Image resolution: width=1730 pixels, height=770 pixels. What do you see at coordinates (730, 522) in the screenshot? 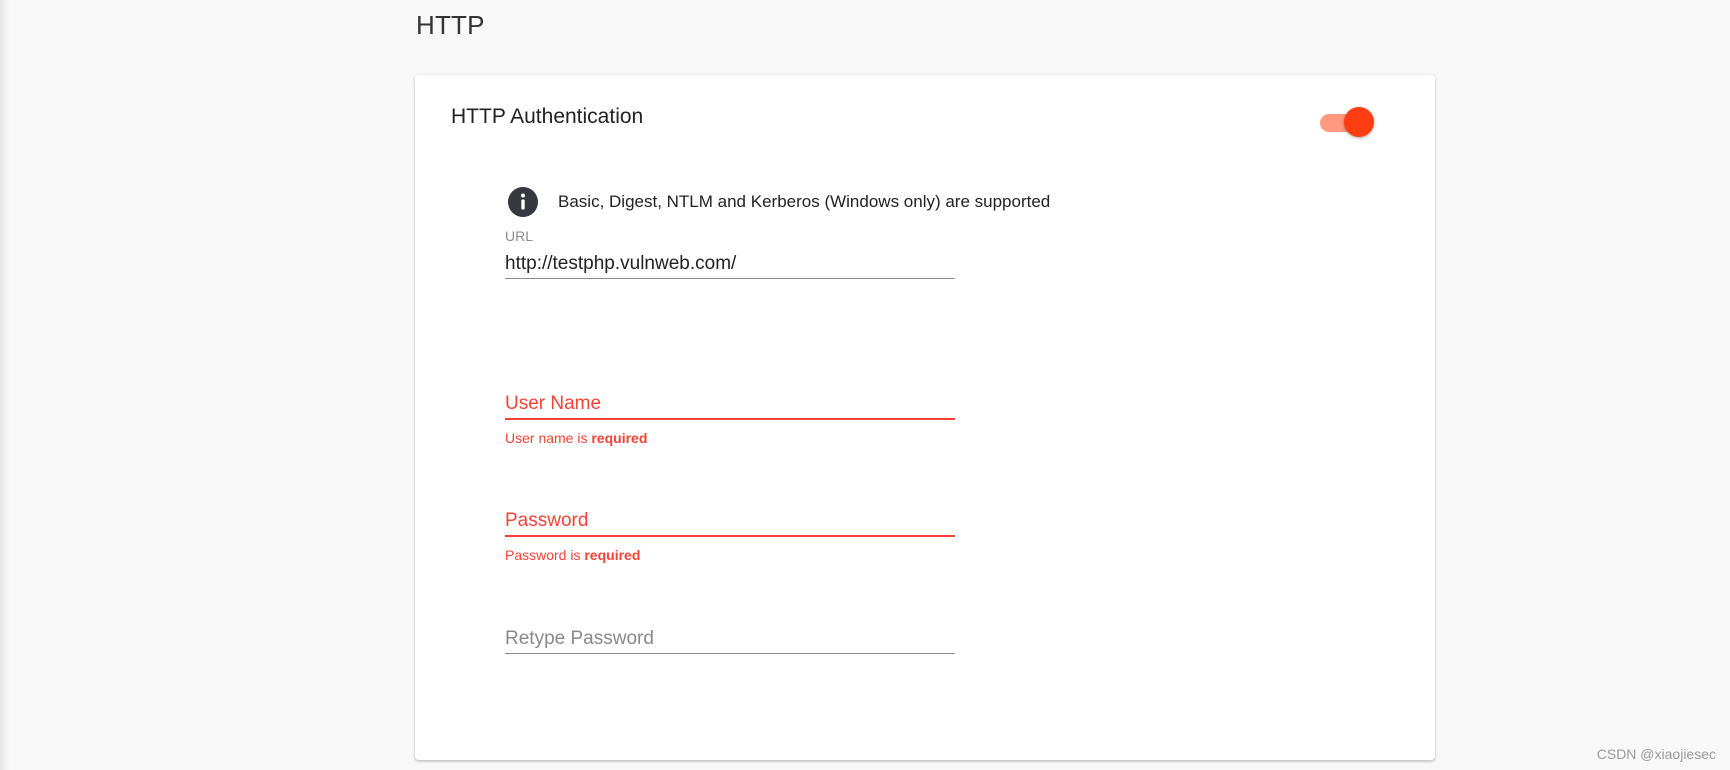
I see `password-input` at bounding box center [730, 522].